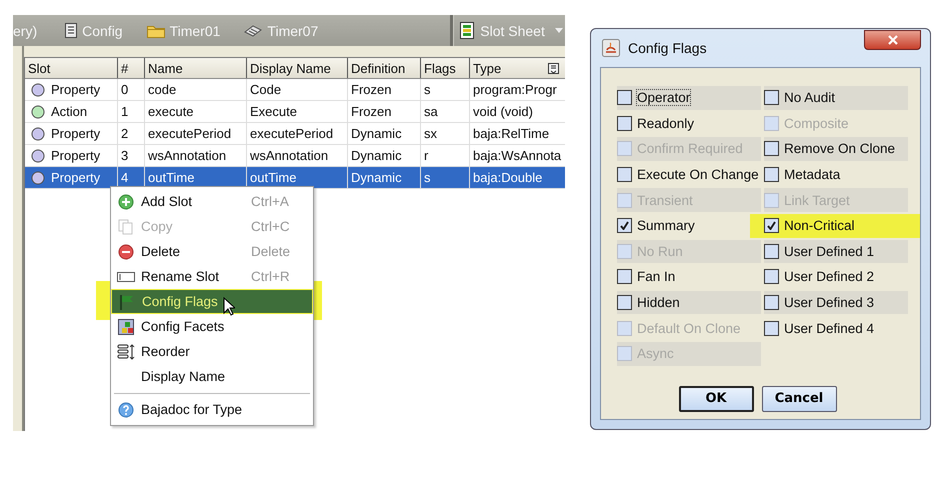  What do you see at coordinates (297, 68) in the screenshot?
I see `column-header: Display Name` at bounding box center [297, 68].